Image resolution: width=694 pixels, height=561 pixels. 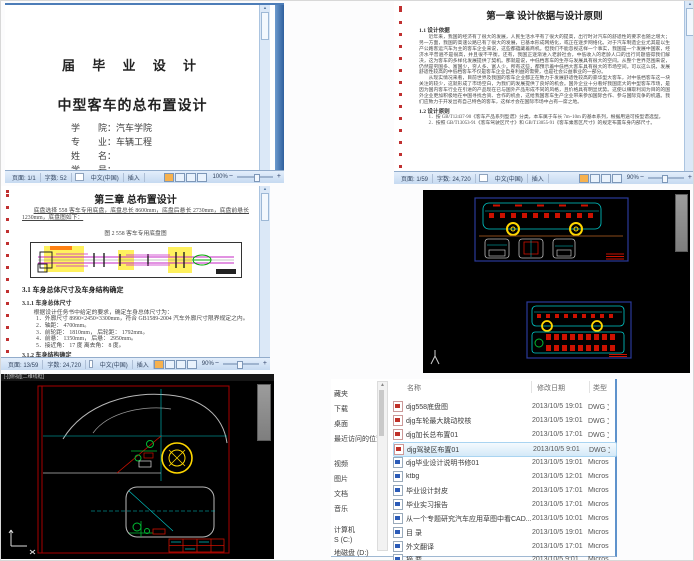 I want to click on dimension-item: 5．接近角： 17 度 离去角： 8 度。, so click(x=80, y=346).